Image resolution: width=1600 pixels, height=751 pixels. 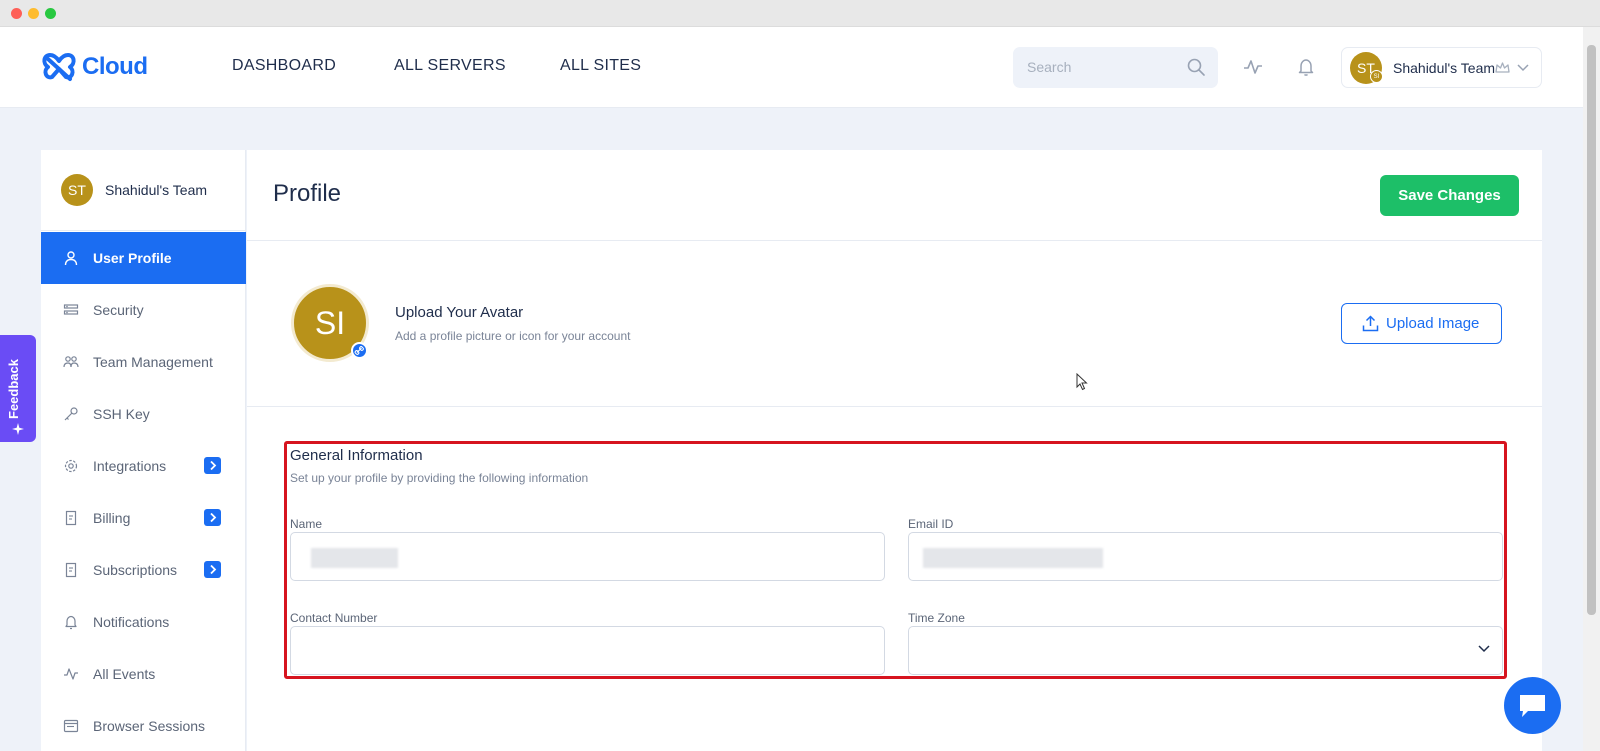 I want to click on sidebar-item-security: Security, so click(x=143, y=310).